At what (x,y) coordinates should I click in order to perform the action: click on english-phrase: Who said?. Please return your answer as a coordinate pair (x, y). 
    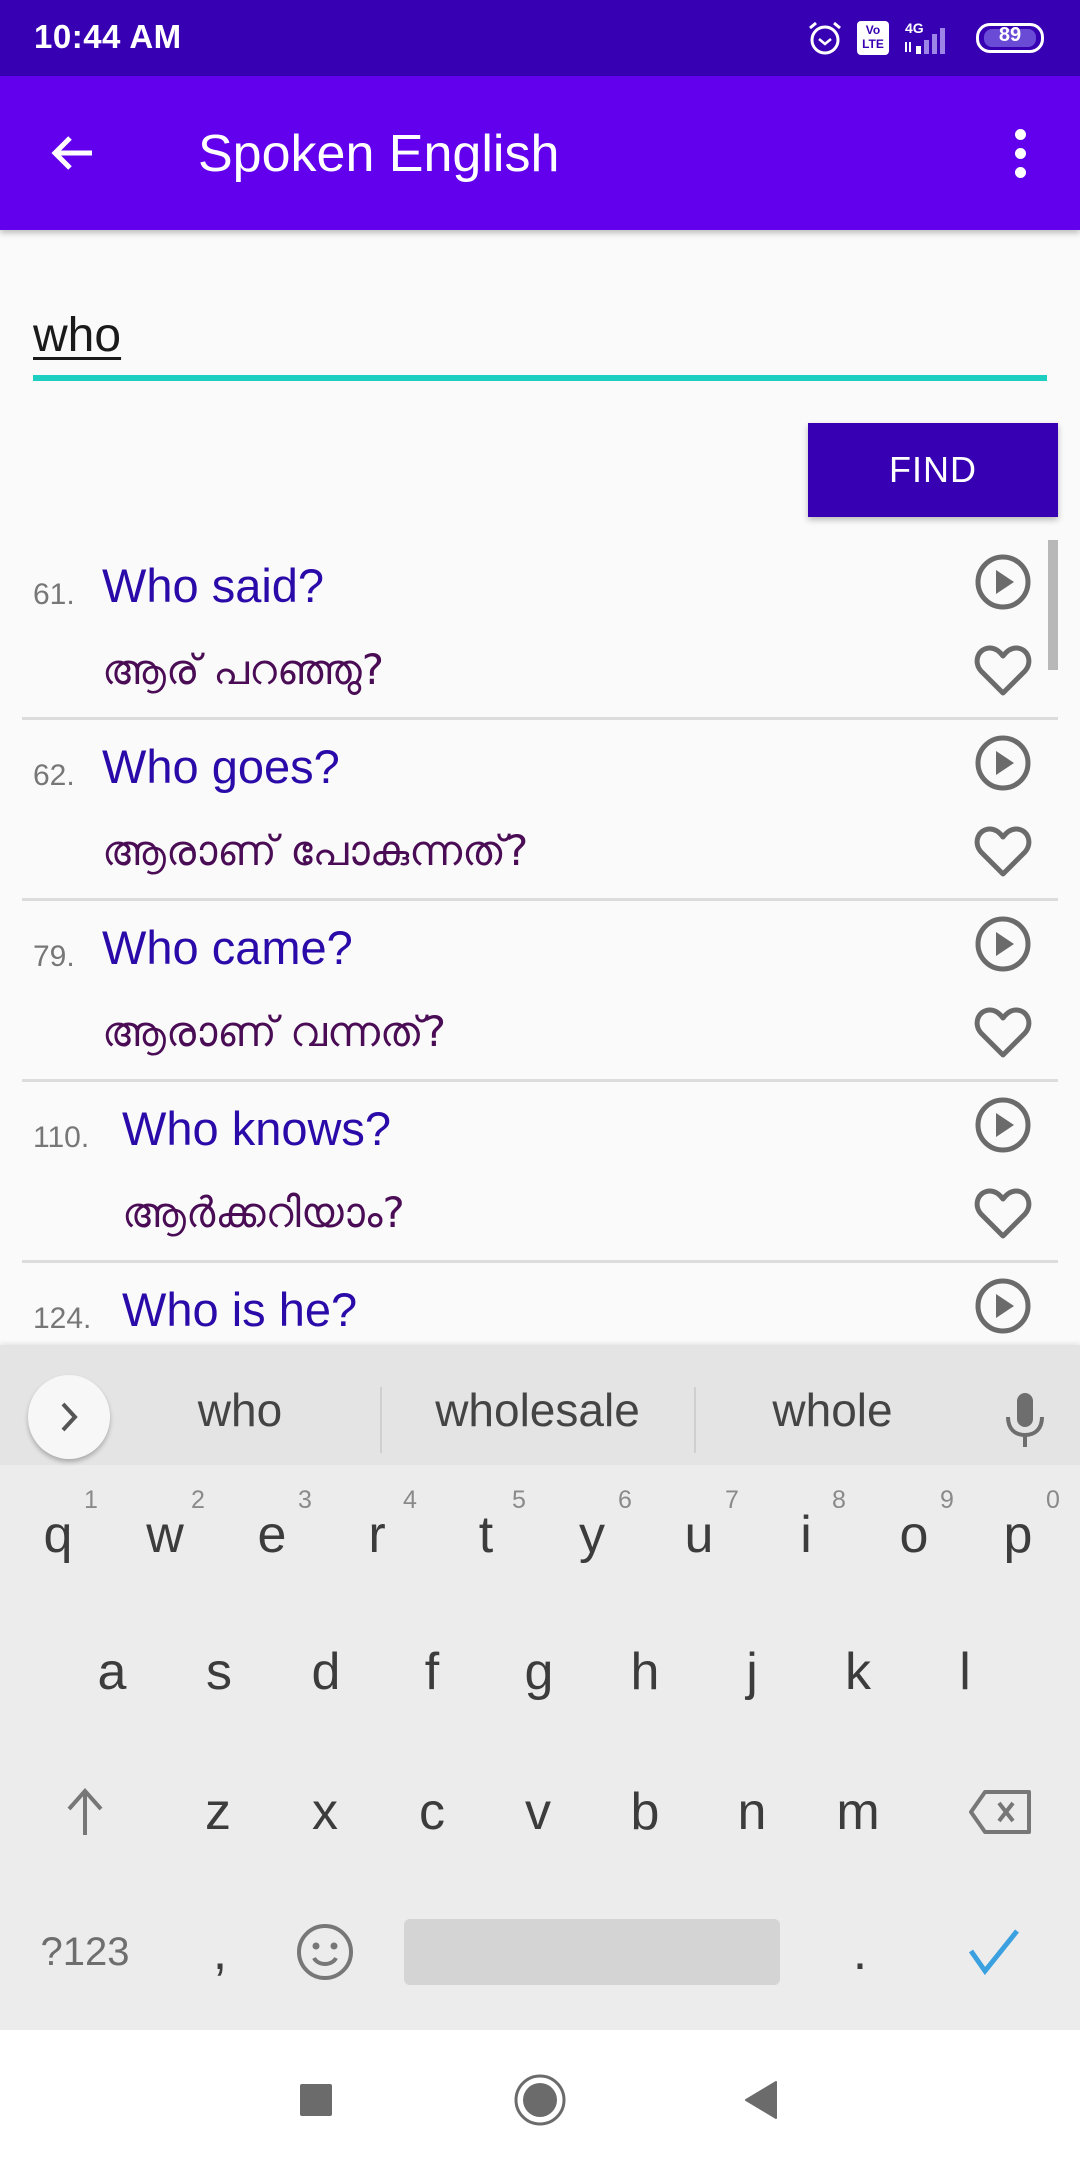
    Looking at the image, I should click on (213, 585).